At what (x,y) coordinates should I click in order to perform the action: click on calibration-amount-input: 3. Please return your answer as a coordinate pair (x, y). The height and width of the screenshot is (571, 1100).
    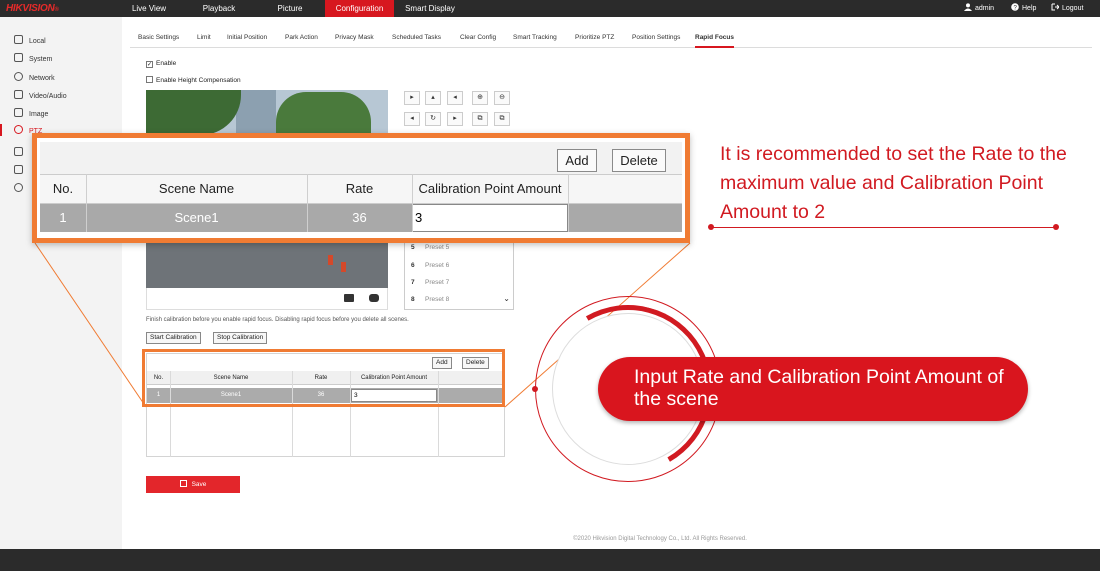
    Looking at the image, I should click on (490, 218).